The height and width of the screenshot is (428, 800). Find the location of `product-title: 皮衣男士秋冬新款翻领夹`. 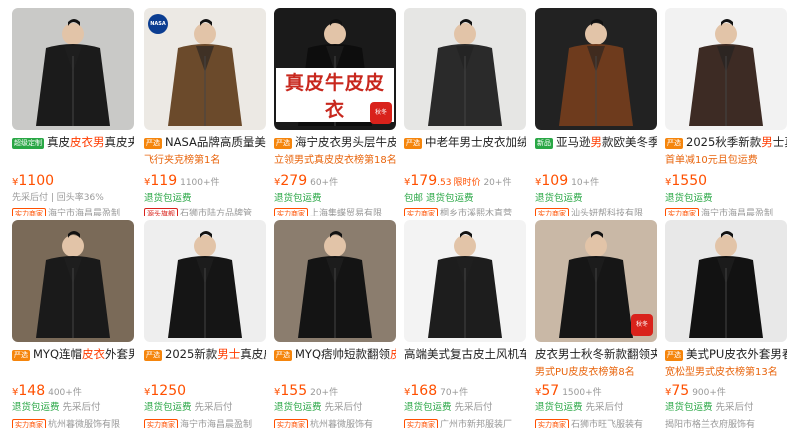

product-title: 皮衣男士秋冬新款翻领夹 is located at coordinates (596, 354).